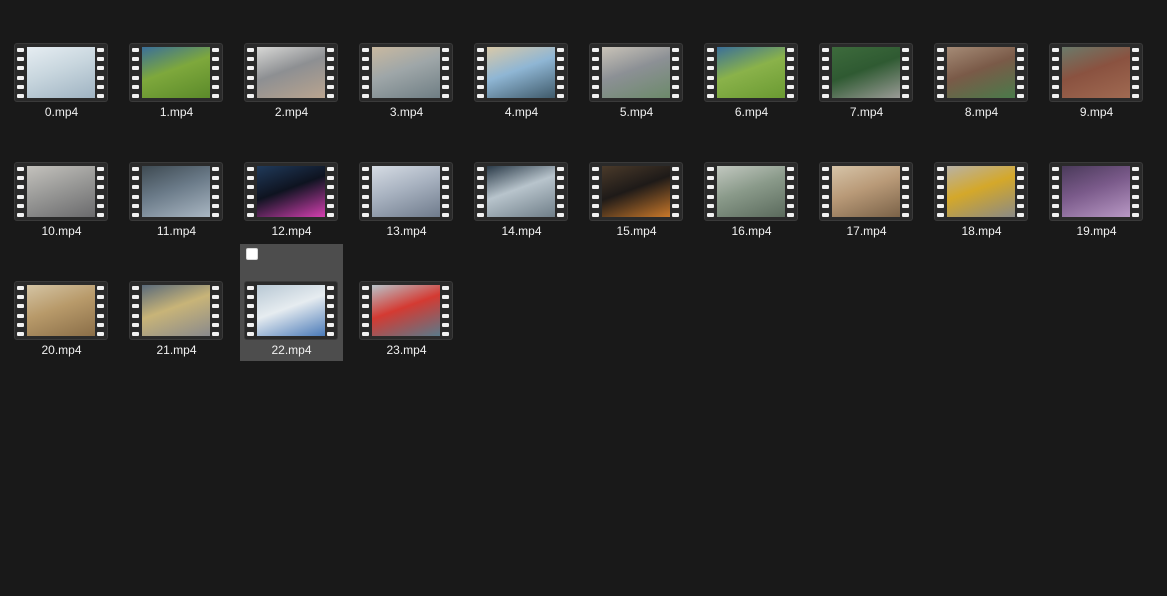  I want to click on file-name-label: 17.mp4, so click(866, 231).